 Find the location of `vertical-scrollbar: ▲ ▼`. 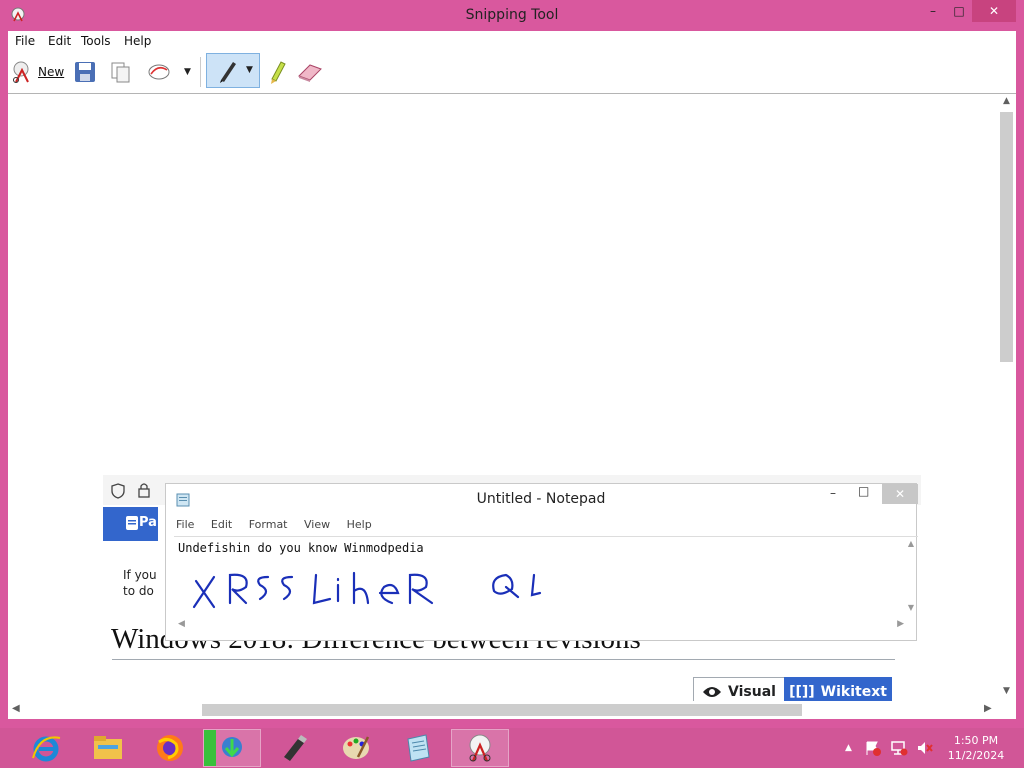

vertical-scrollbar: ▲ ▼ is located at coordinates (1006, 397).